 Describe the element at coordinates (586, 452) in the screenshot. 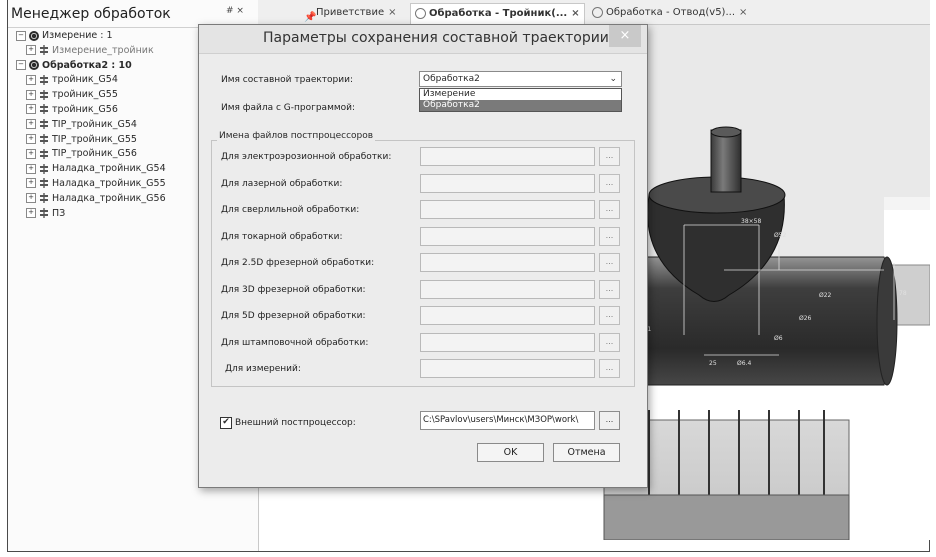

I see `cancel-button: Отмена` at that location.